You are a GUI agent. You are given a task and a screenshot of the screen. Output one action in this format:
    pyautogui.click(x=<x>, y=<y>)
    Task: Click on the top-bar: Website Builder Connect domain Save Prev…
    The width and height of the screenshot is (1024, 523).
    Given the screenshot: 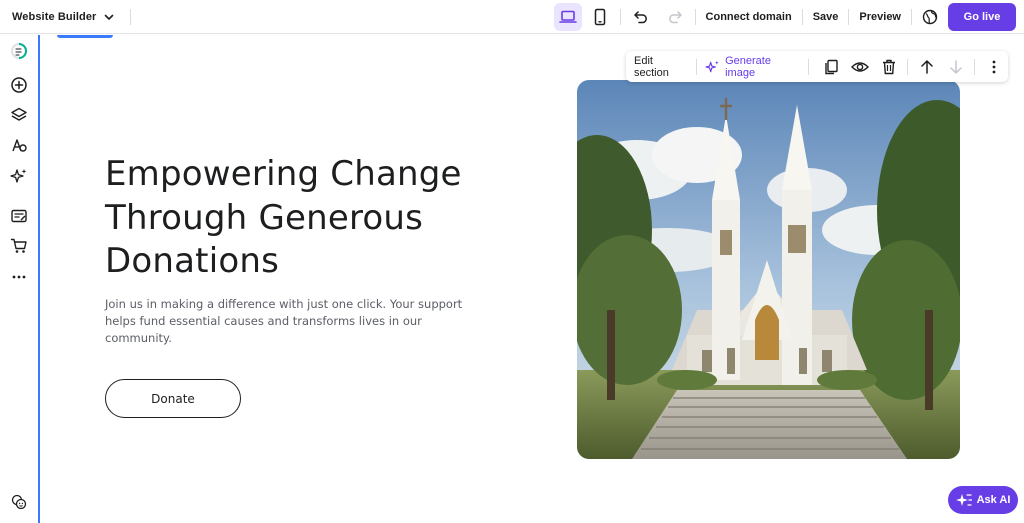 What is the action you would take?
    pyautogui.click(x=512, y=17)
    